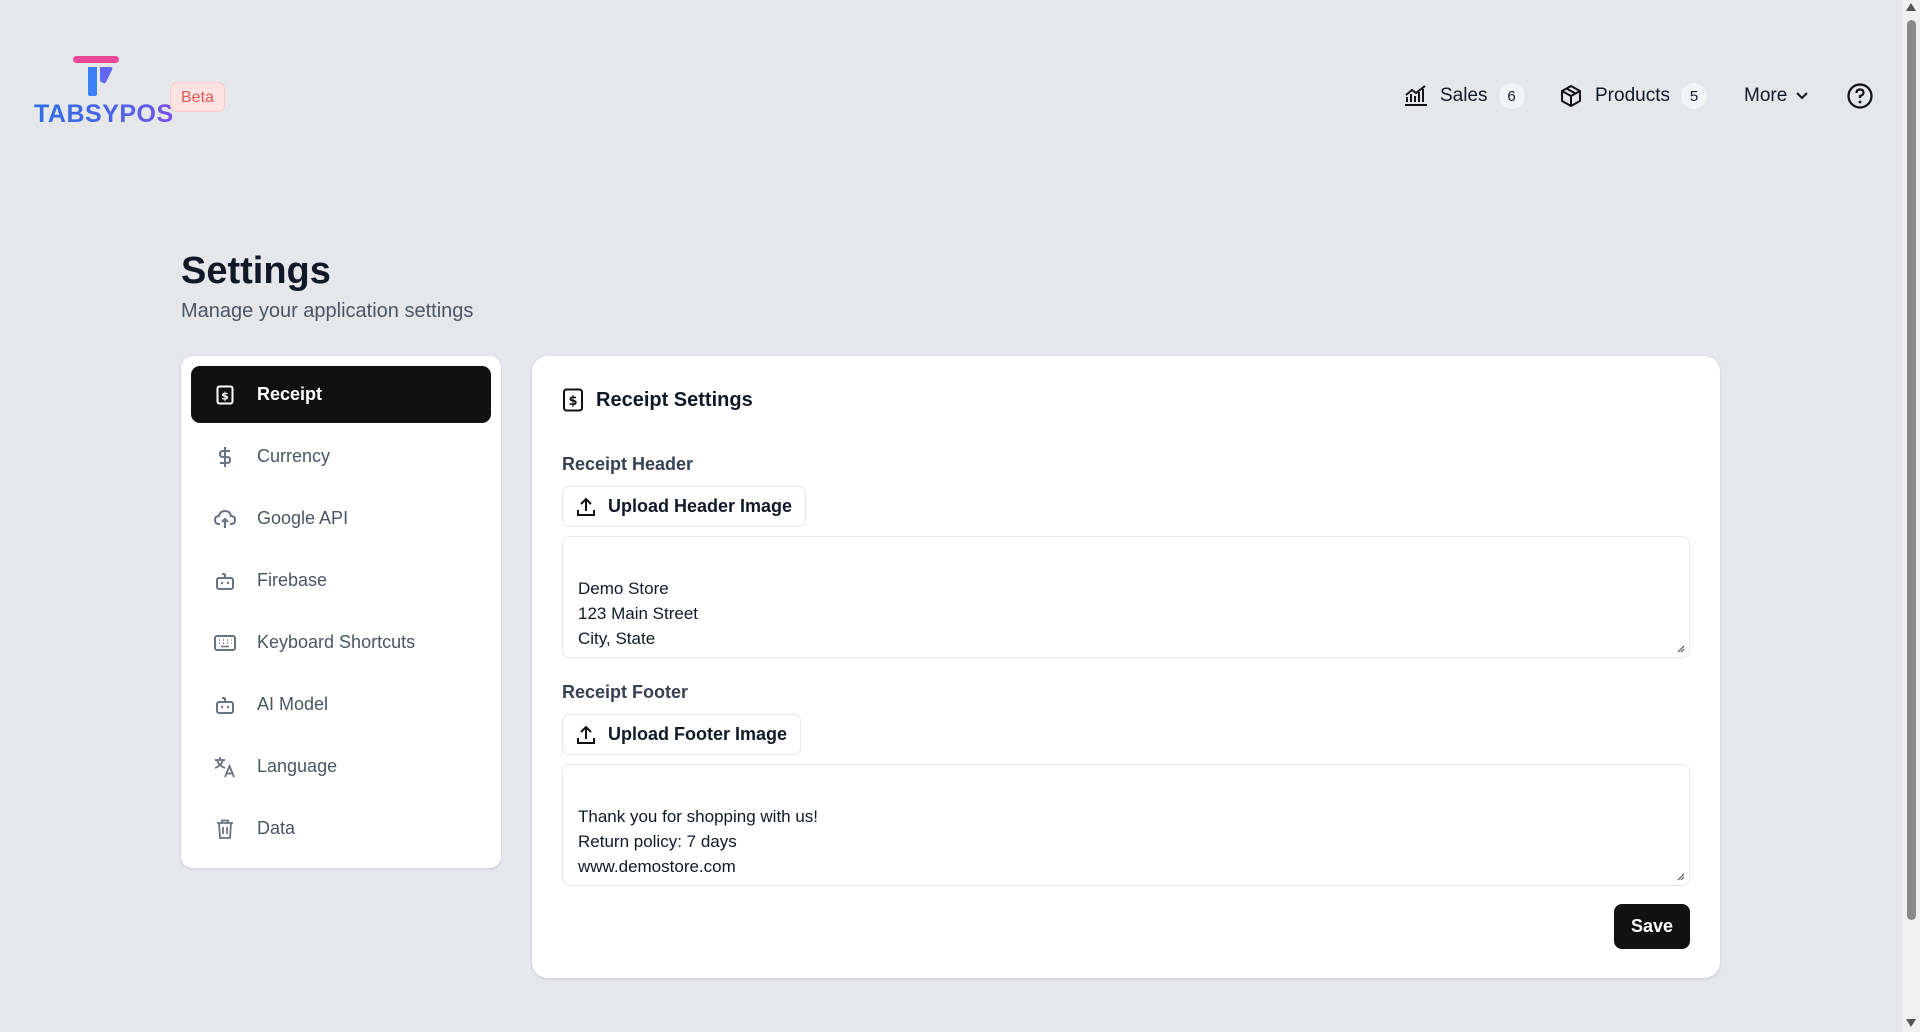  I want to click on scroll-thumb, so click(1911, 470).